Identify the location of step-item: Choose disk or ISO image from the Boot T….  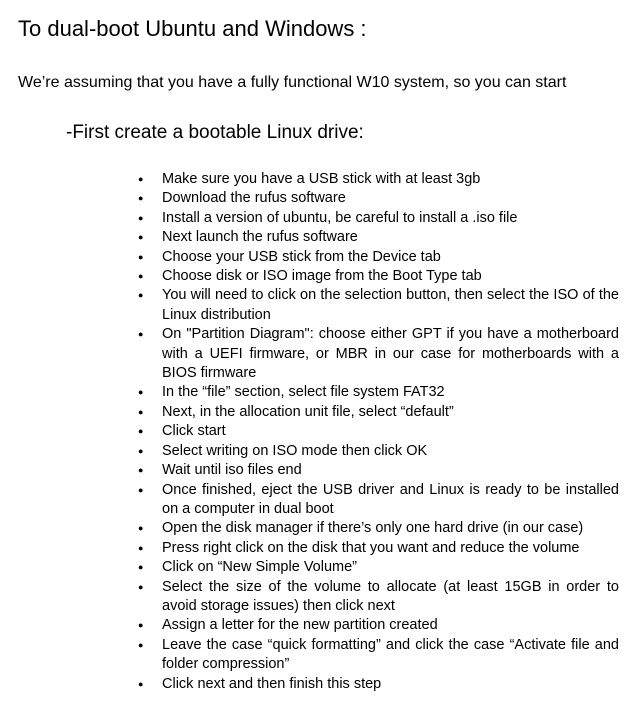
(378, 277).